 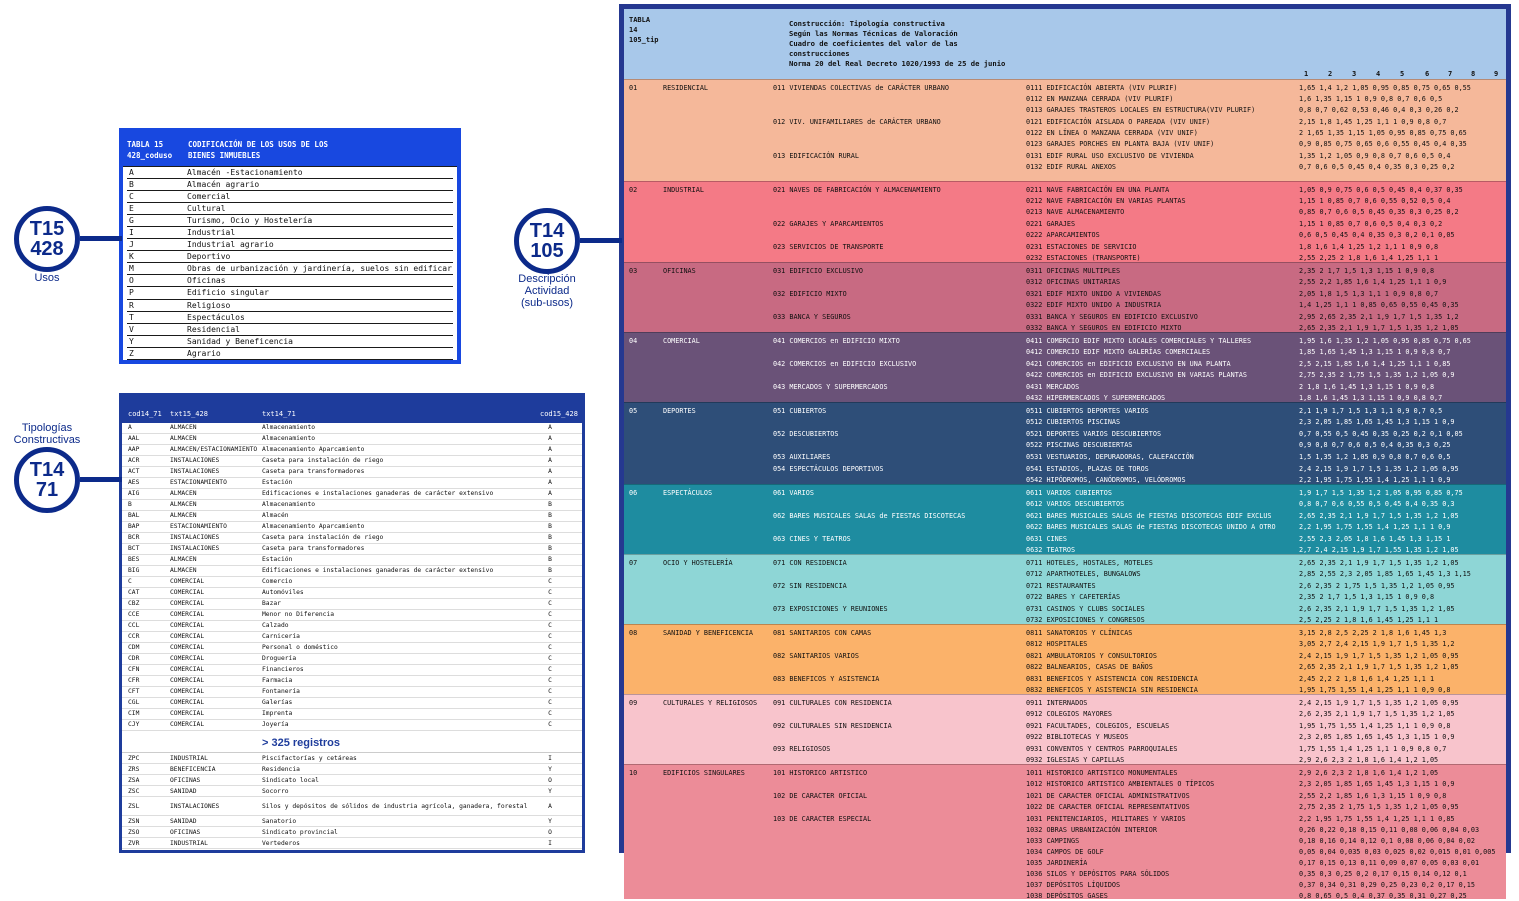 What do you see at coordinates (1377, 374) in the screenshot?
I see `item-coefficients: 2,75 2,35 2 1,75 1,5 1,35 1,2 1,05 0,9` at bounding box center [1377, 374].